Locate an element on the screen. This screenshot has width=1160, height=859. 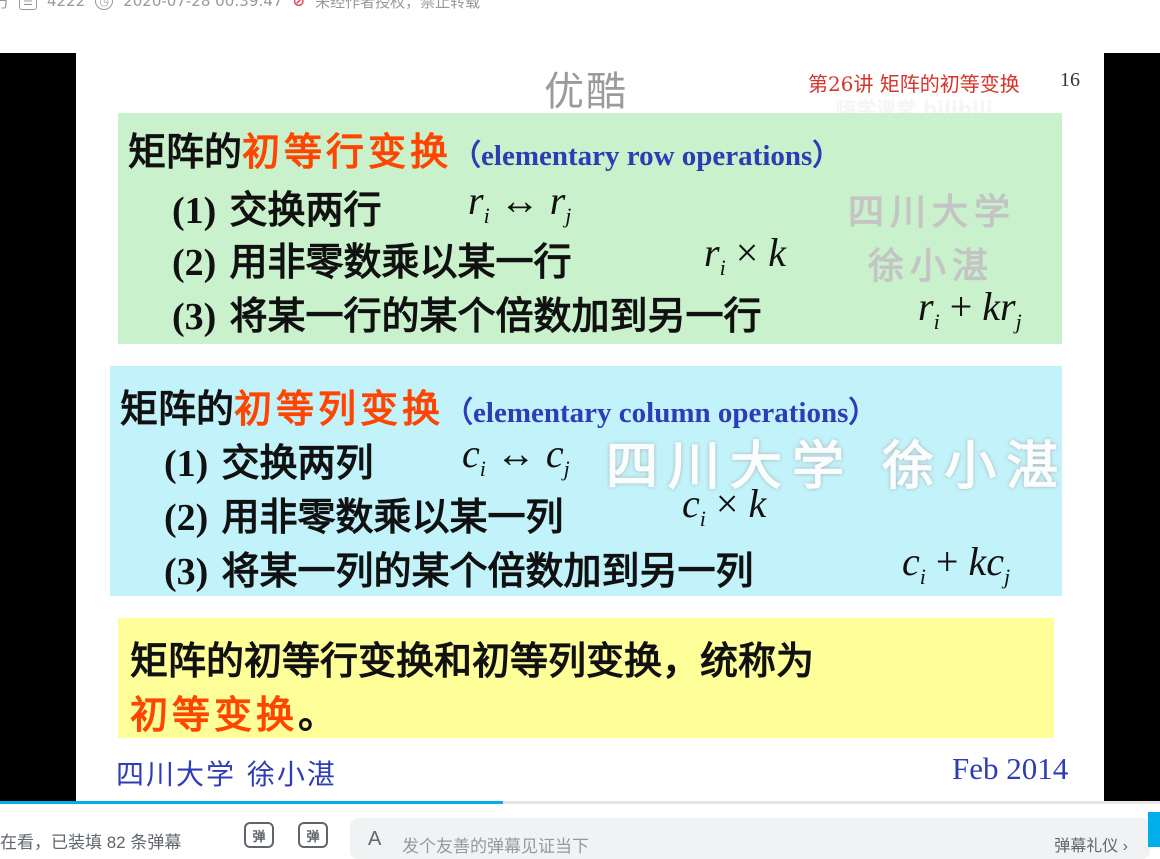
formula-var: k is located at coordinates (777, 252).